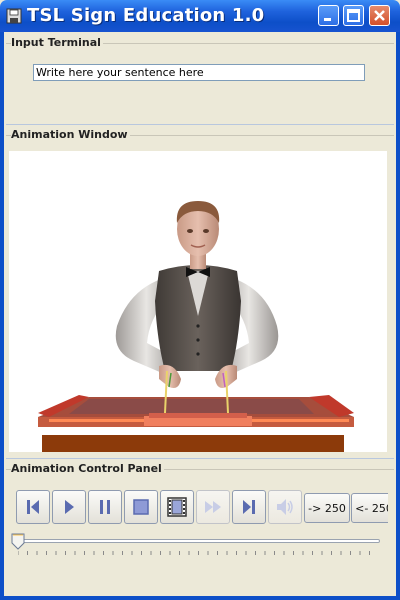 This screenshot has width=400, height=600. I want to click on sentence-input, so click(199, 72).